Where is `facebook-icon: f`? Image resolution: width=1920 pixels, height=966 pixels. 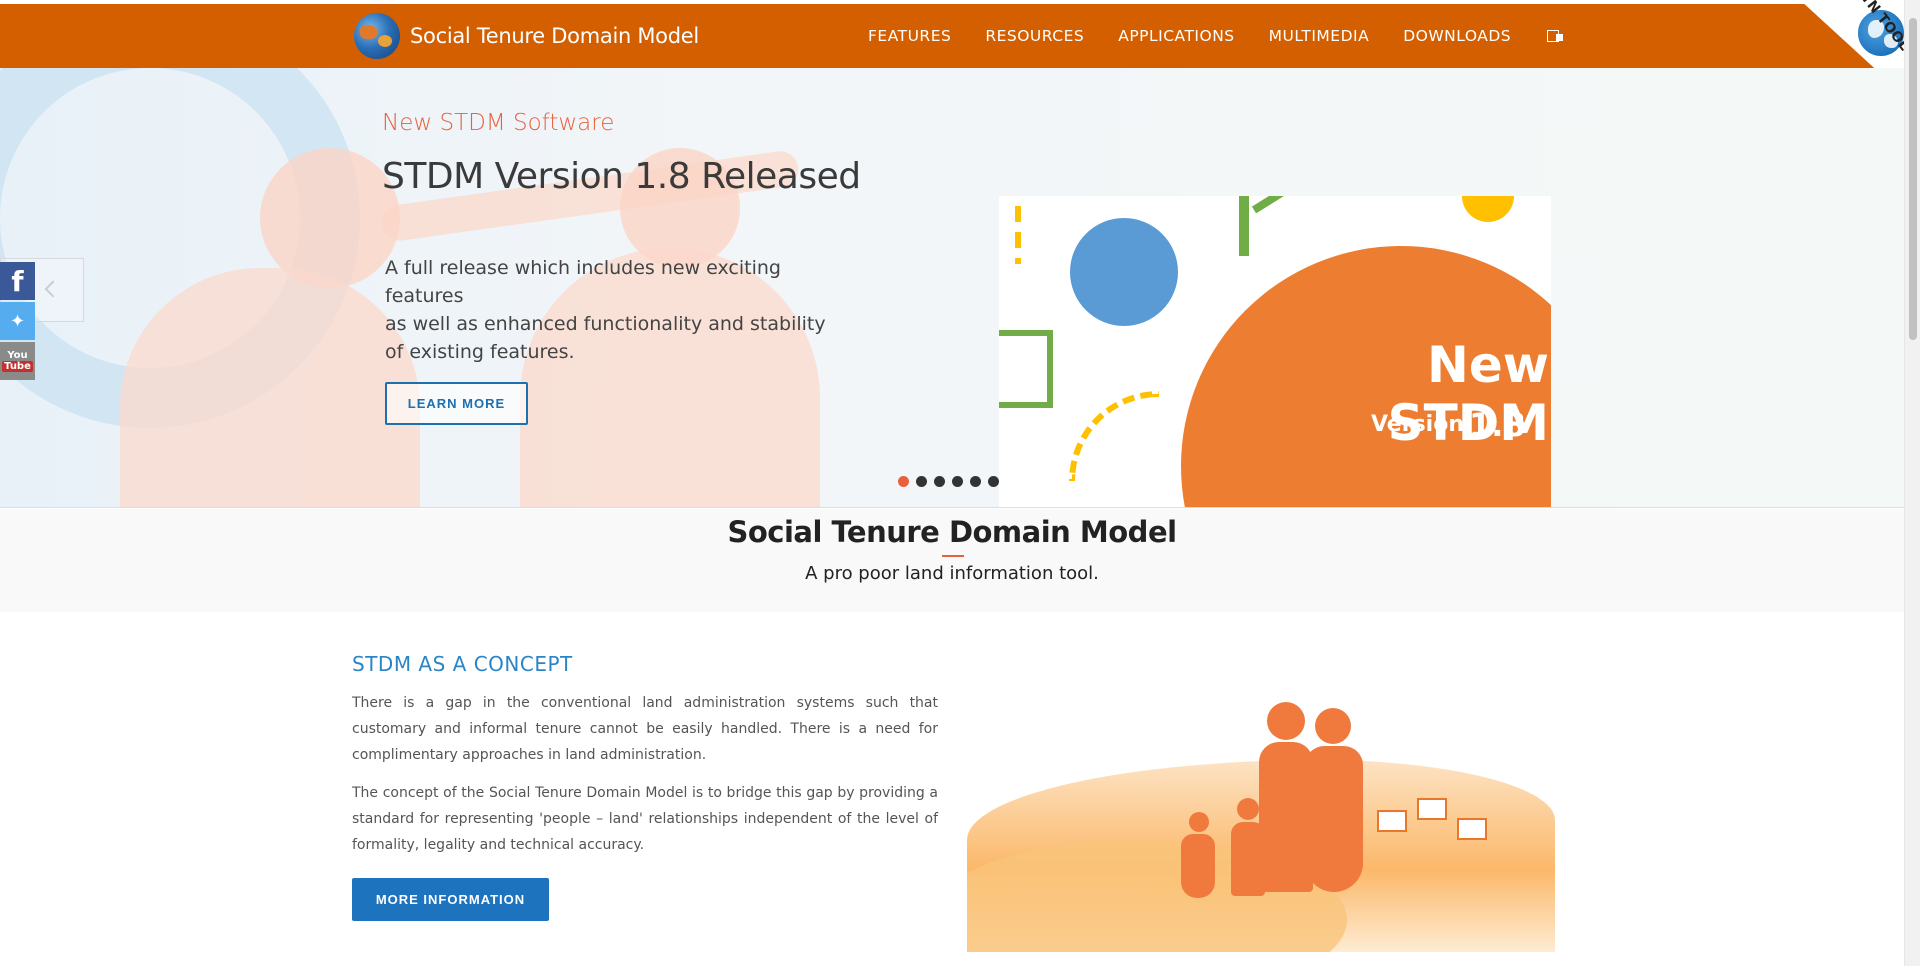
facebook-icon: f is located at coordinates (17, 281).